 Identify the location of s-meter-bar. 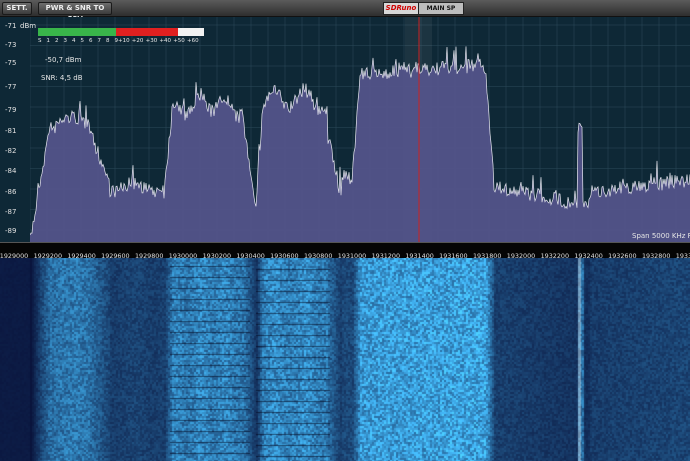
(121, 32).